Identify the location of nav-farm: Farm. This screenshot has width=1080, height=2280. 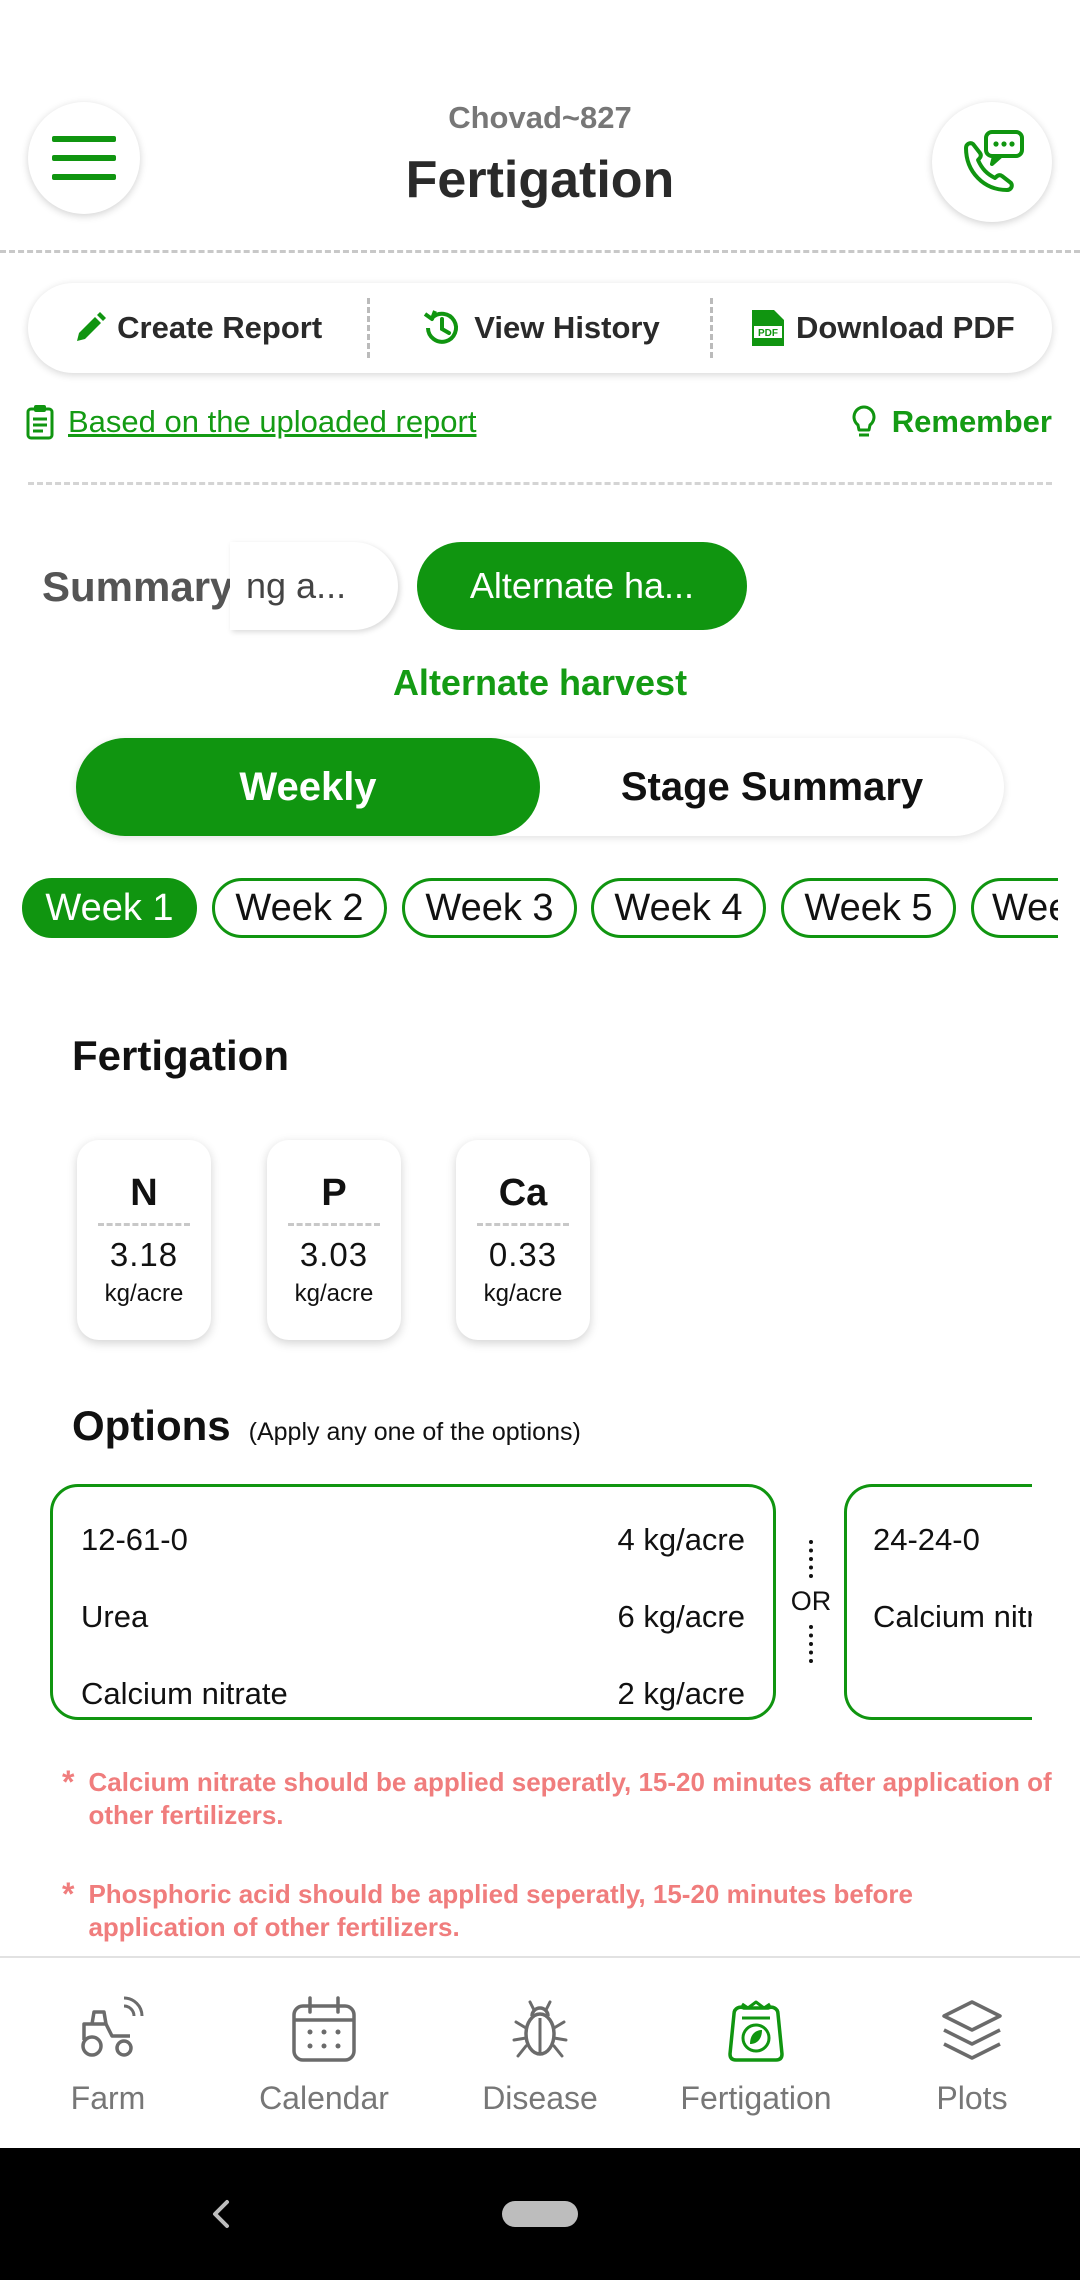
(108, 2053).